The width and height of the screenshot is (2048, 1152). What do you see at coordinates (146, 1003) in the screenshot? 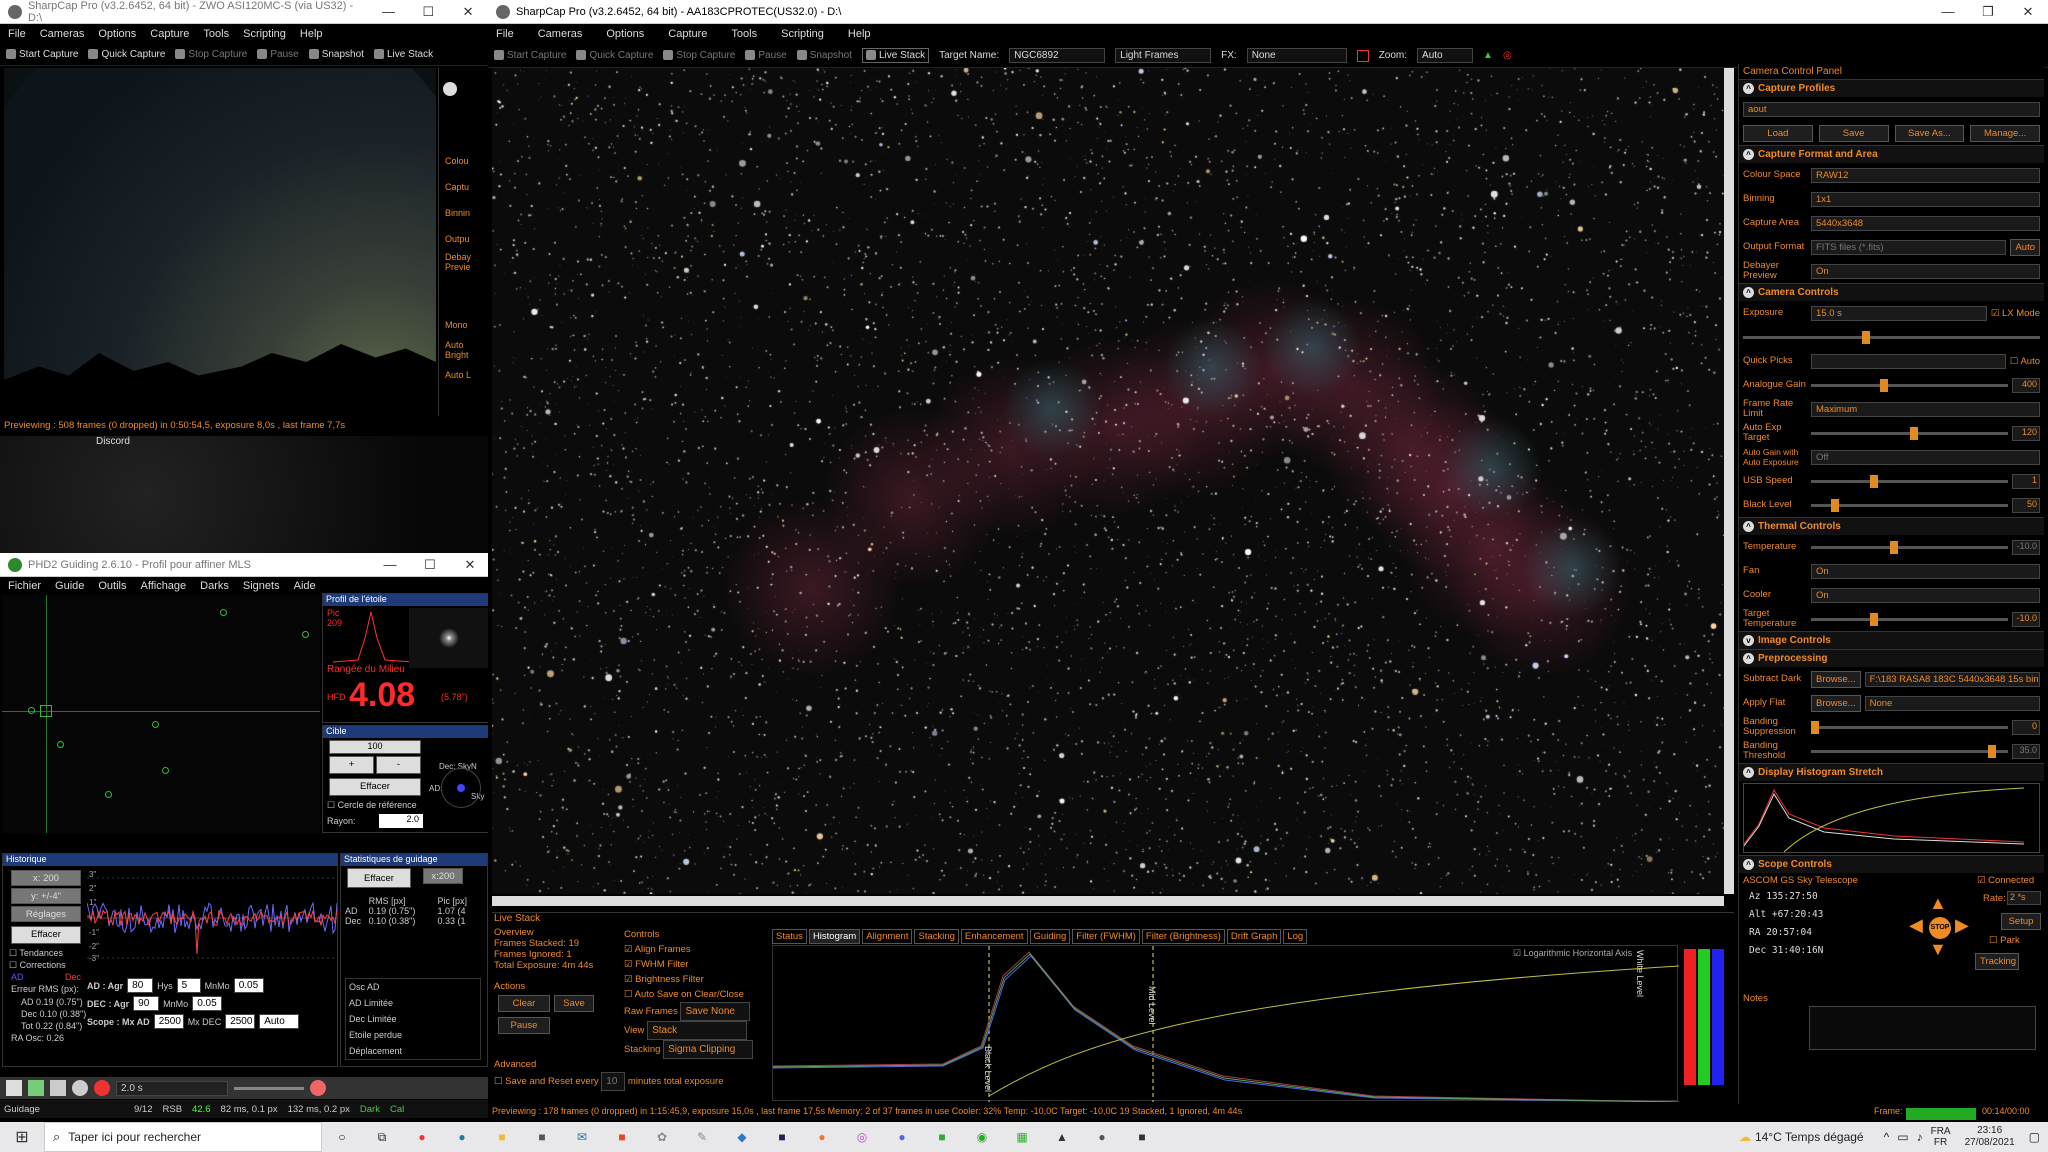
I see `dec-agr-input: 90` at bounding box center [146, 1003].